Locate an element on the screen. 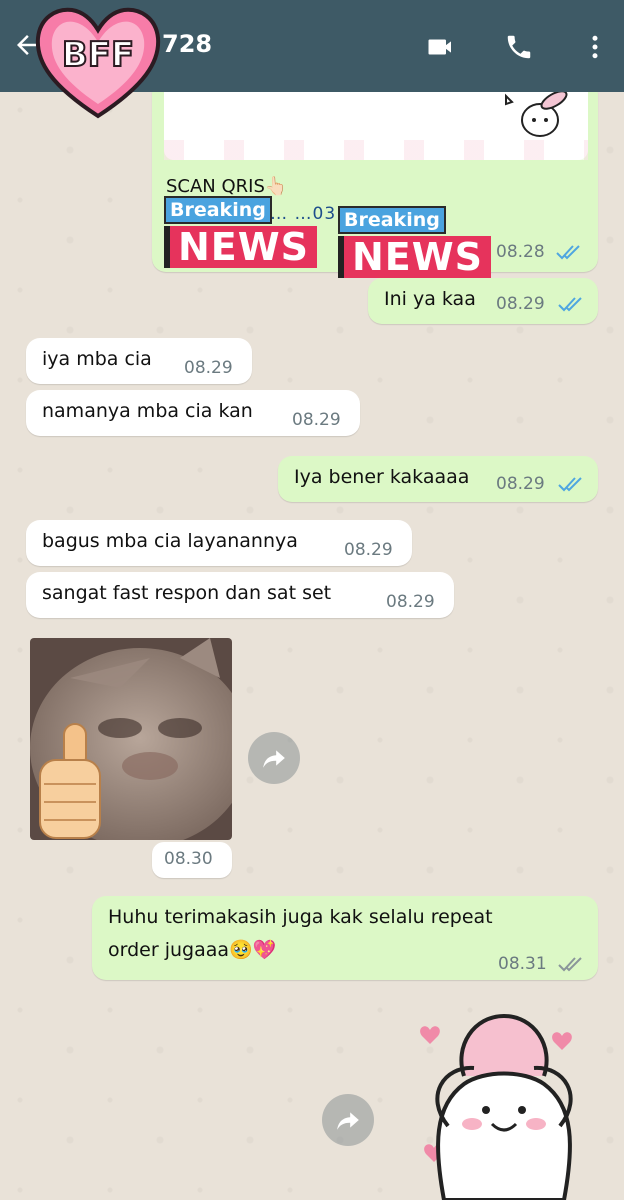  bunny-sticker-icon is located at coordinates (536, 113).